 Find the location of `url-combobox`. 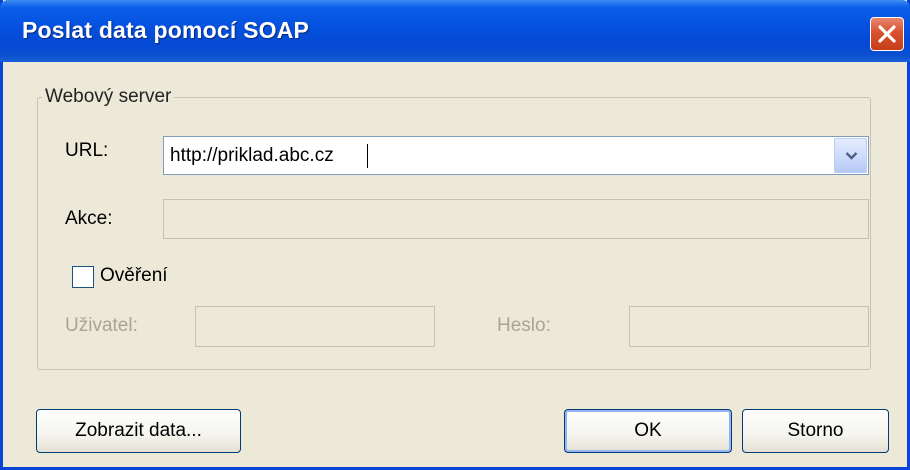

url-combobox is located at coordinates (516, 155).